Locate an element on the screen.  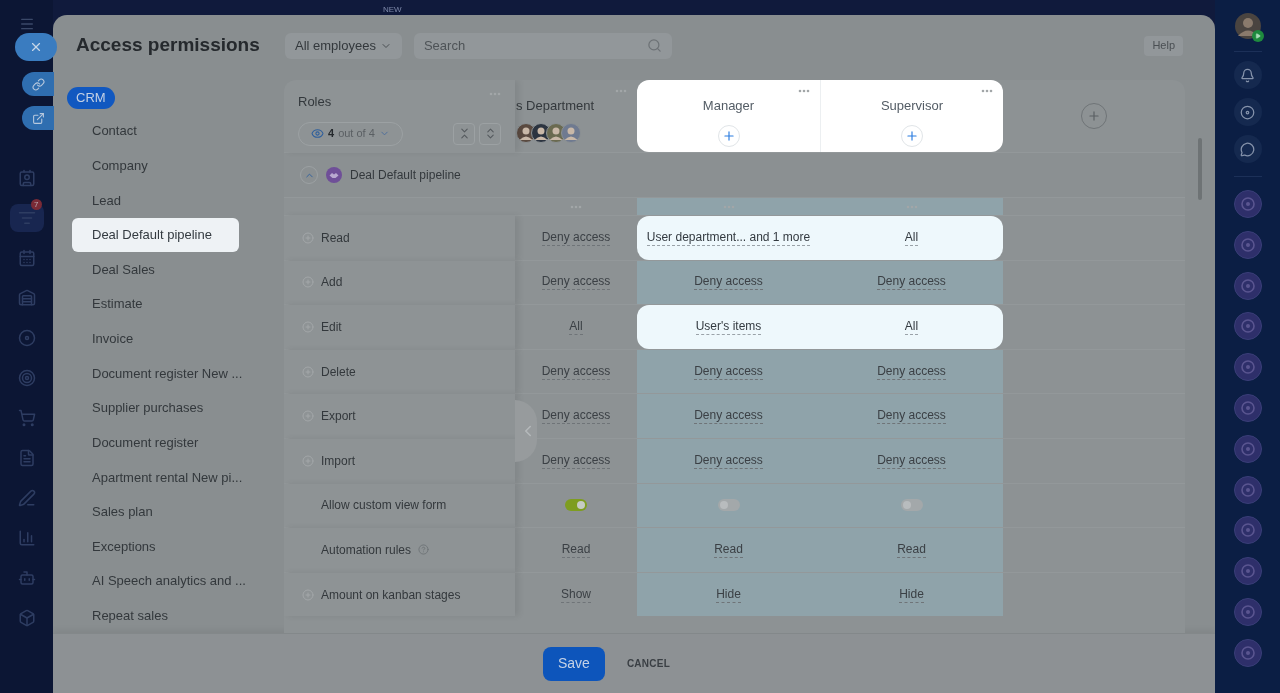
disc-button is located at coordinates (1247, 112).